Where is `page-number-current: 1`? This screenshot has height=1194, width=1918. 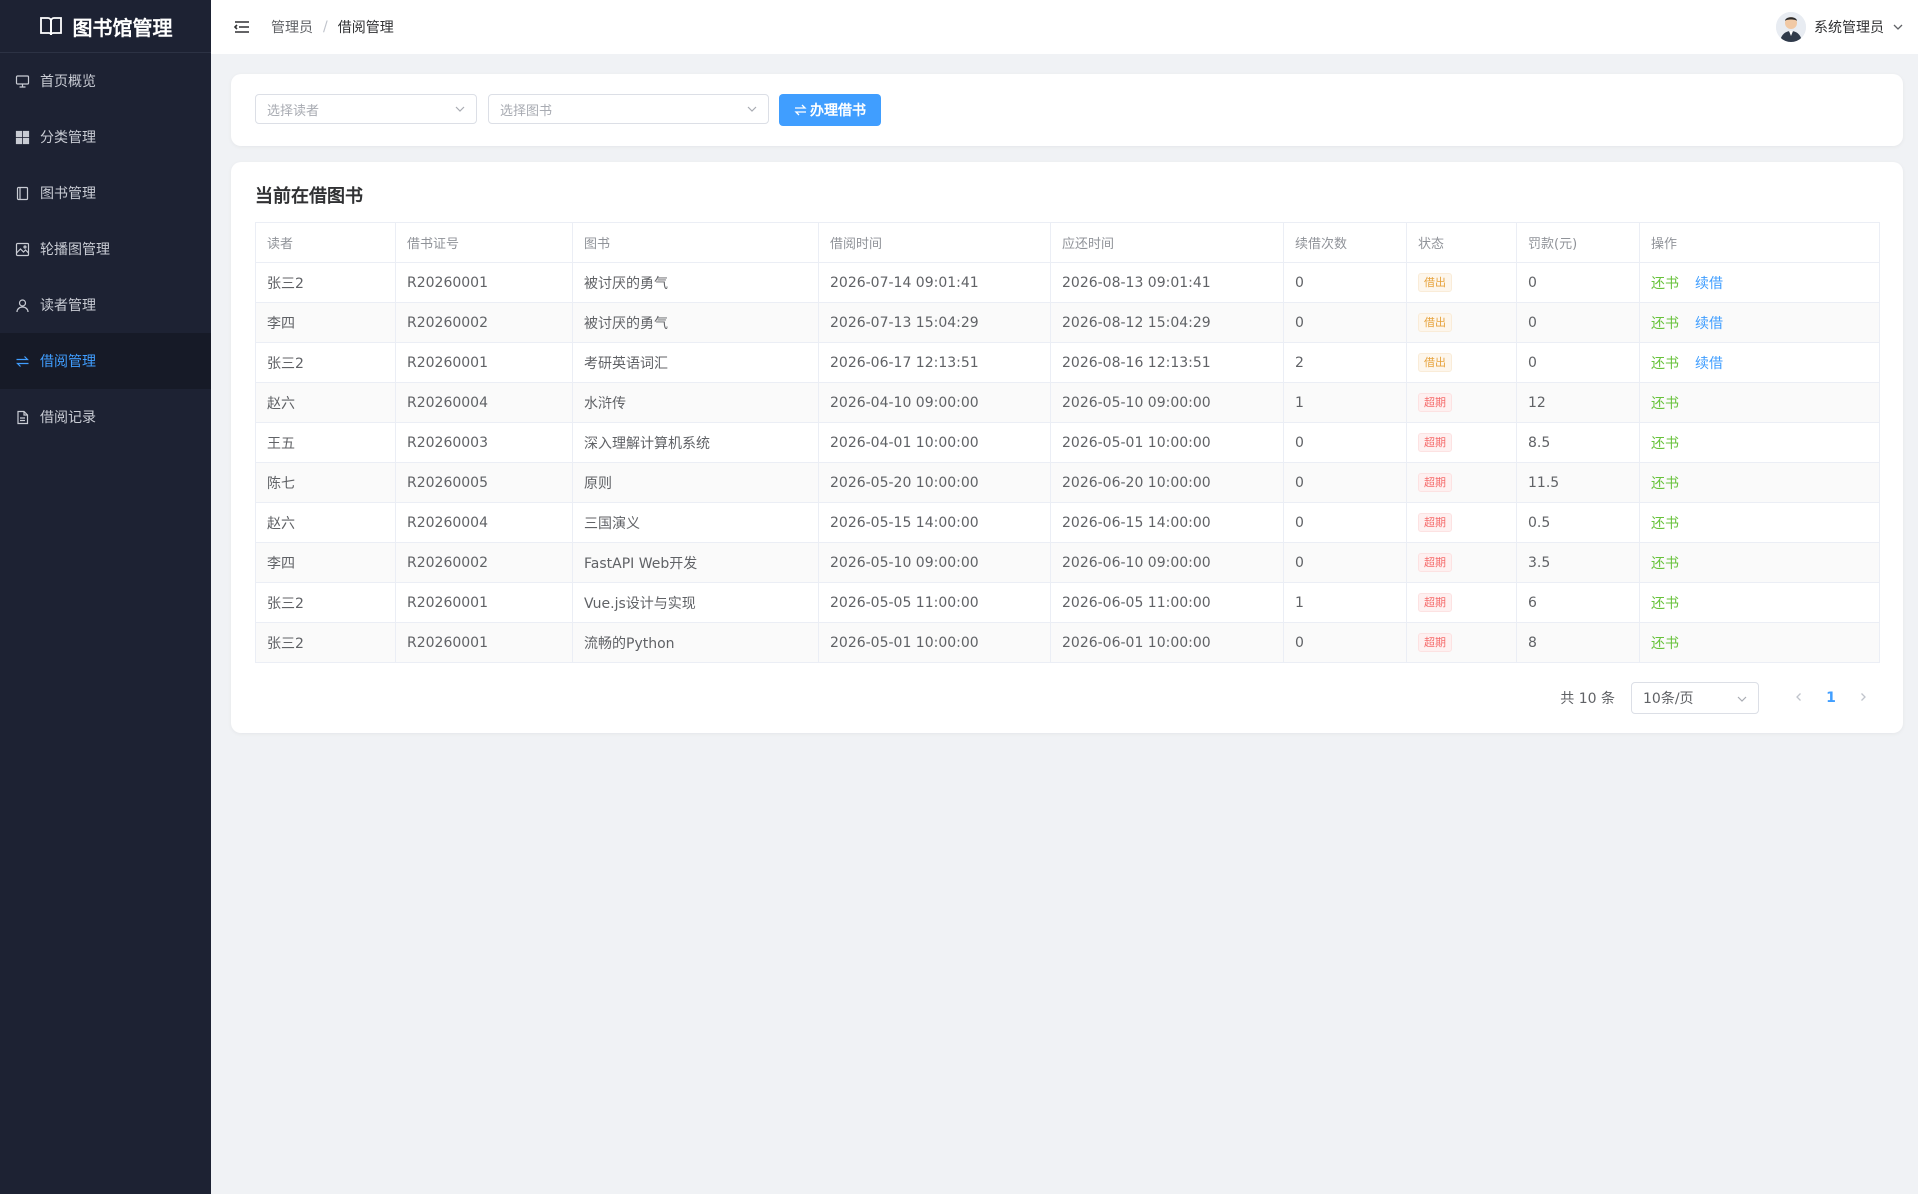 page-number-current: 1 is located at coordinates (1831, 698).